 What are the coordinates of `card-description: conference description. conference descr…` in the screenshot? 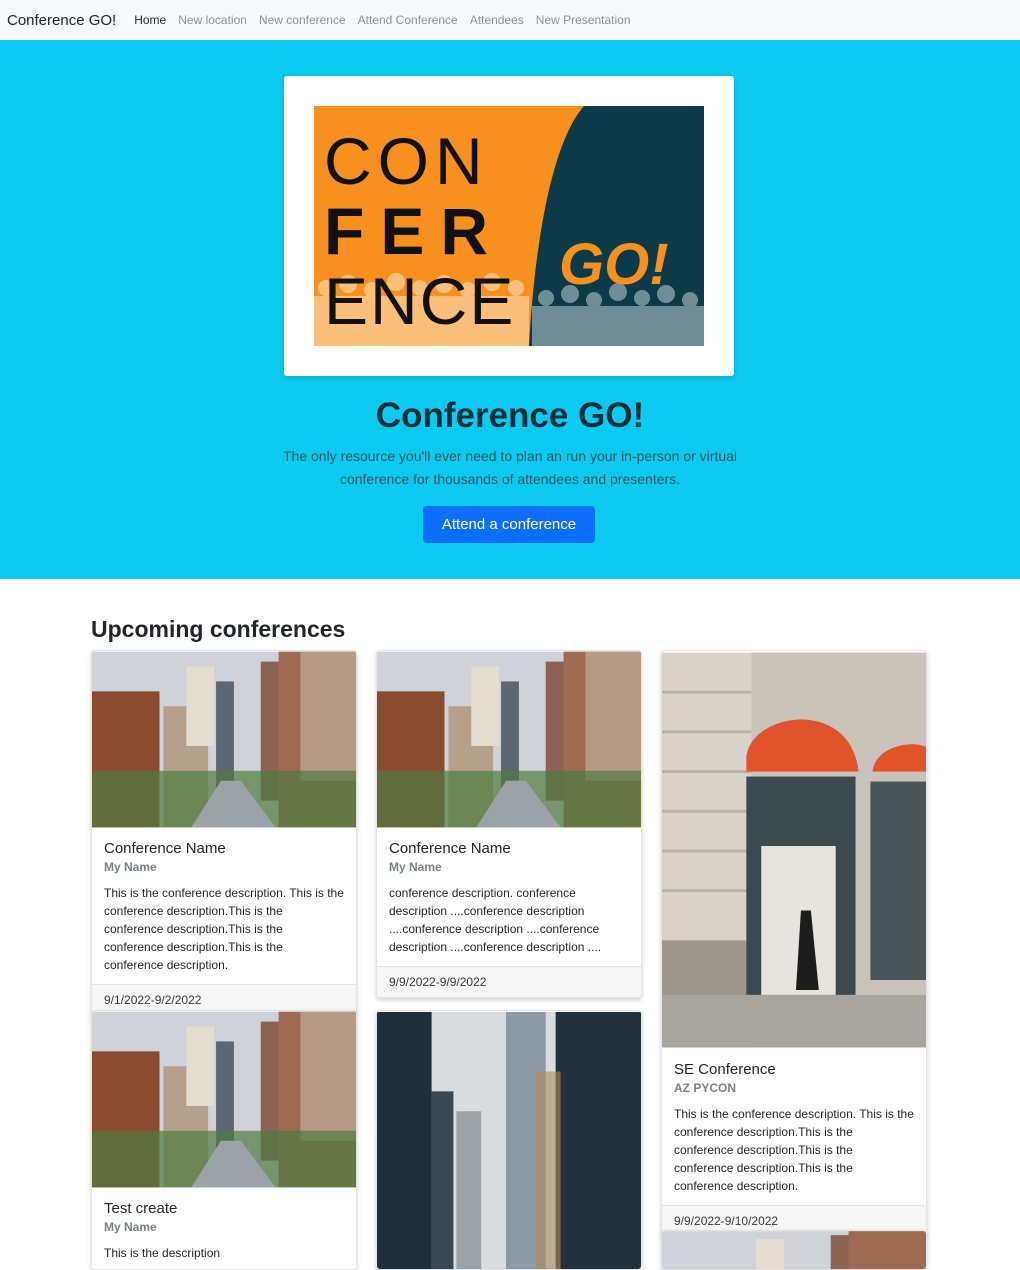 It's located at (495, 920).